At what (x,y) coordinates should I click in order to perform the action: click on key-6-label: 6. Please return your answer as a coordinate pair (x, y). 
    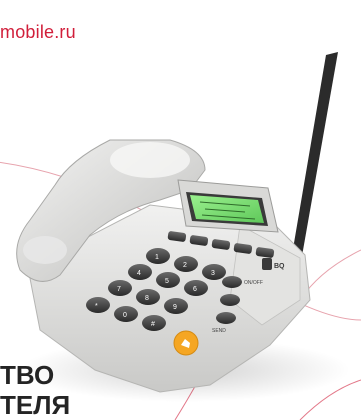
    Looking at the image, I should click on (195, 289).